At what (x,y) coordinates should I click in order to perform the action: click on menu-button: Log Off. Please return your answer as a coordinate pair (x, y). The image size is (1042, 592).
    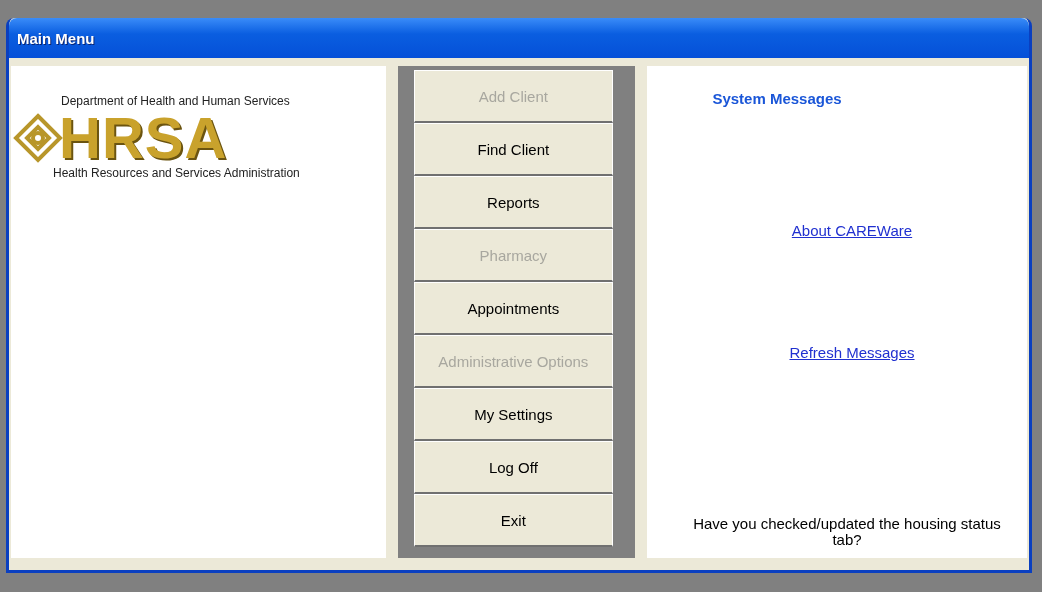
    Looking at the image, I should click on (513, 467).